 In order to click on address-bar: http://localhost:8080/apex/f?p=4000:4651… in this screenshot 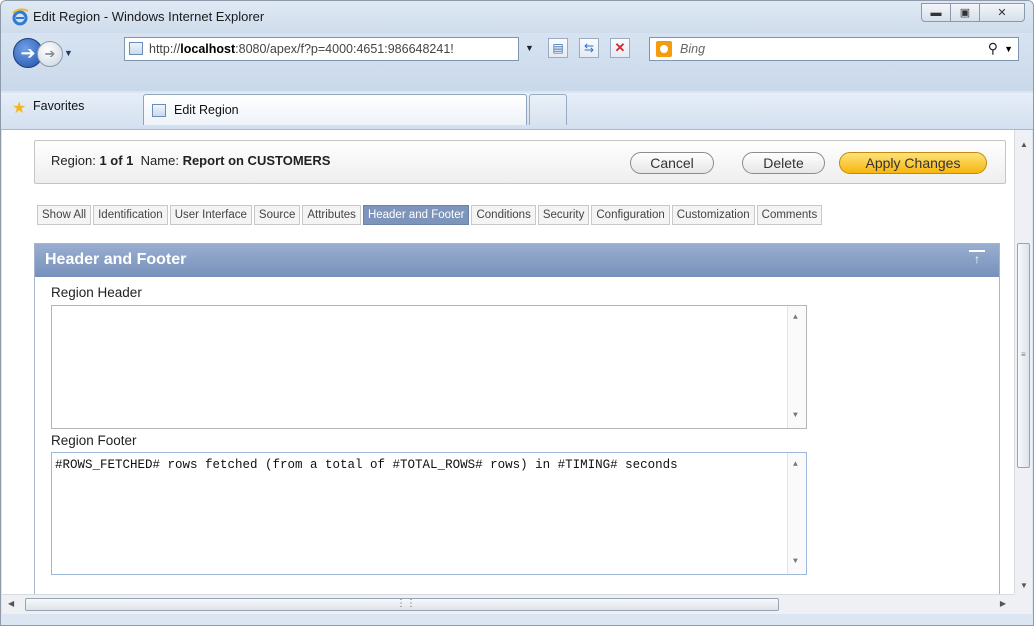, I will do `click(321, 49)`.